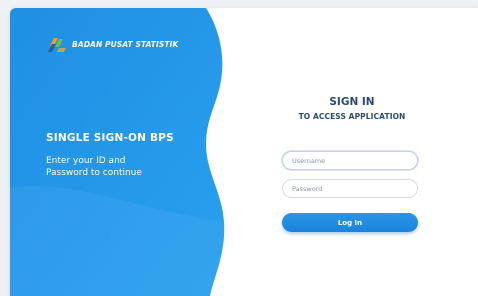 This screenshot has width=478, height=296. What do you see at coordinates (352, 116) in the screenshot?
I see `form-subtitle: TO ACCESS APPLICATION` at bounding box center [352, 116].